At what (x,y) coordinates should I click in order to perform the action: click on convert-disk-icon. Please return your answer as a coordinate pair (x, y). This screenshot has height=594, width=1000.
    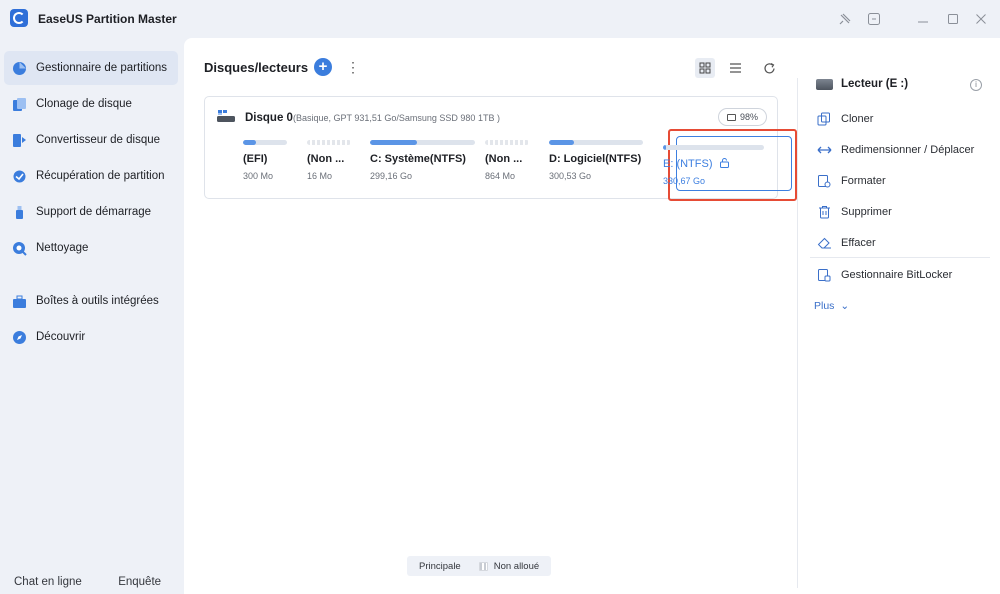
    Looking at the image, I should click on (19, 140).